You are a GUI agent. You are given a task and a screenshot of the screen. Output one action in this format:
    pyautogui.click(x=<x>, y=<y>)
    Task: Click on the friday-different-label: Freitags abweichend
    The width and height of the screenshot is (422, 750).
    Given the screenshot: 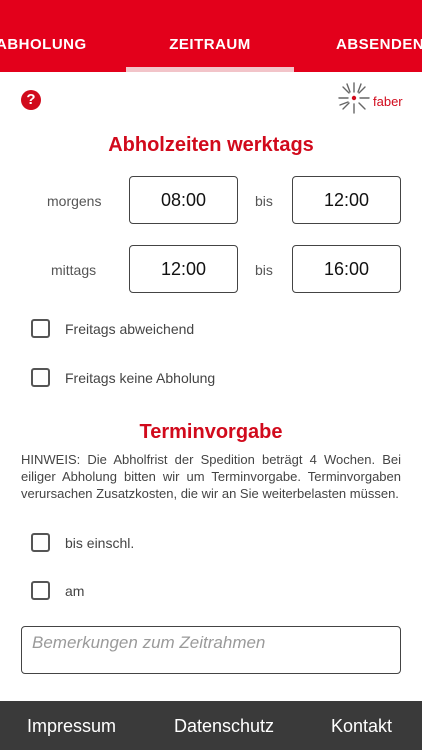 What is the action you would take?
    pyautogui.click(x=130, y=329)
    